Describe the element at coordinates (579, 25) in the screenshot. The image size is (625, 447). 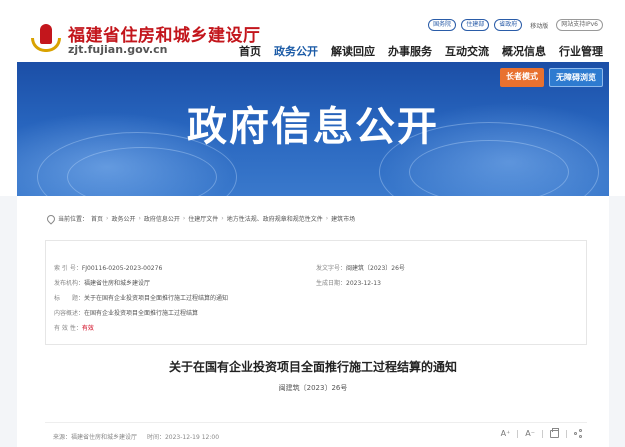
I see `ipv6-badge: 网站支持IPv6` at that location.